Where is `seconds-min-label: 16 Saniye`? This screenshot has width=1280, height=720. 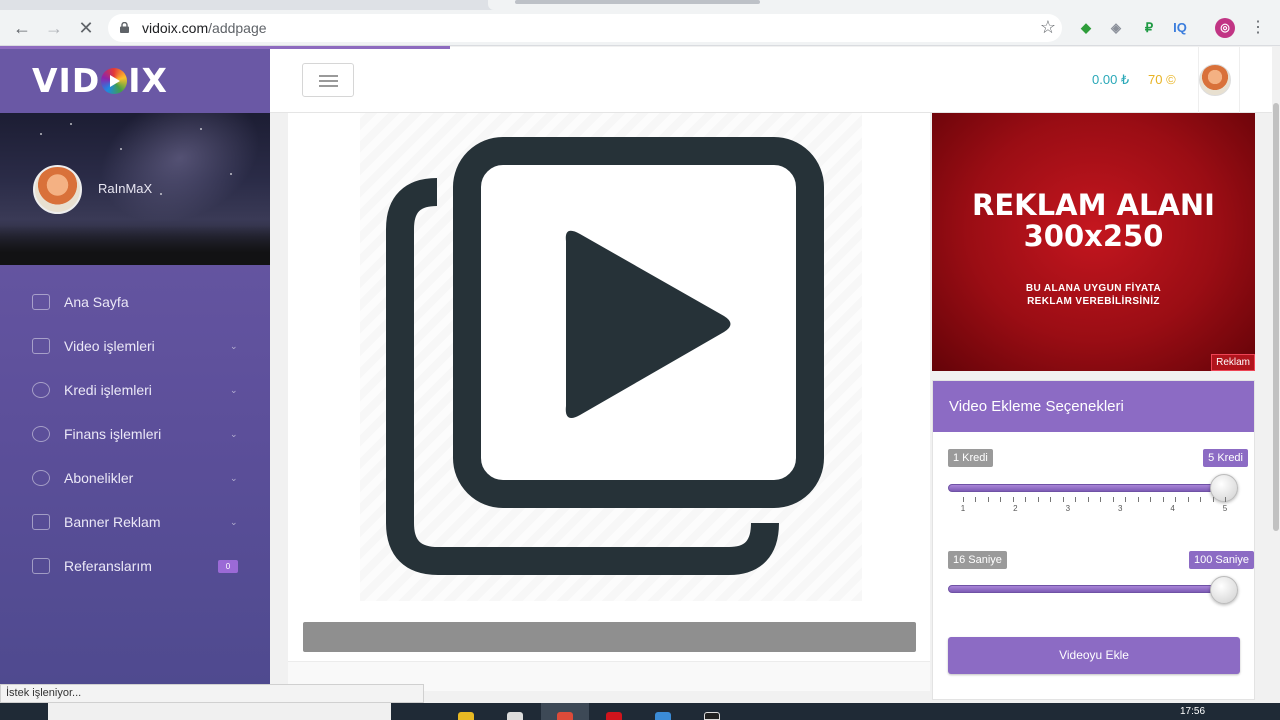
seconds-min-label: 16 Saniye is located at coordinates (977, 560).